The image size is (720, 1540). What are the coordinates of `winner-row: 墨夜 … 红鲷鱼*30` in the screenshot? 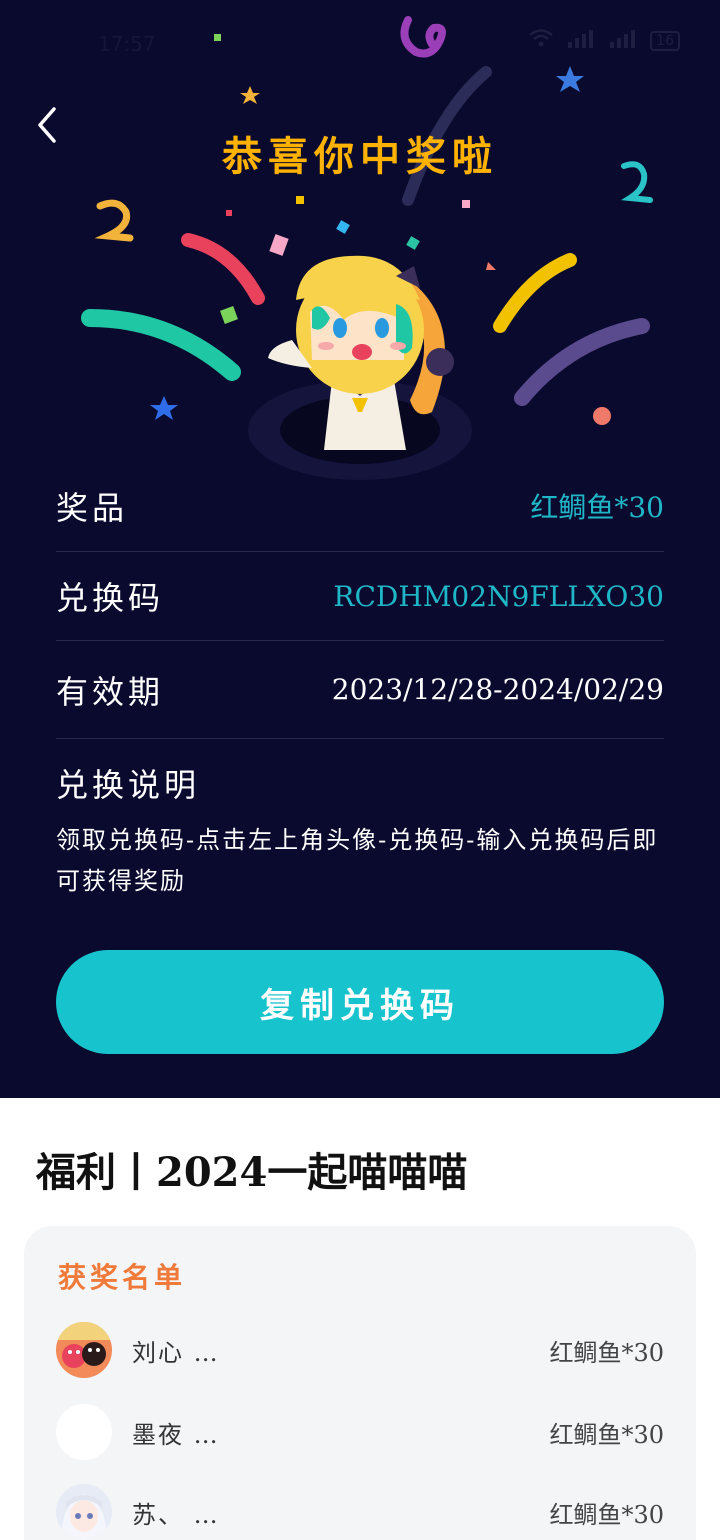 It's located at (360, 1432).